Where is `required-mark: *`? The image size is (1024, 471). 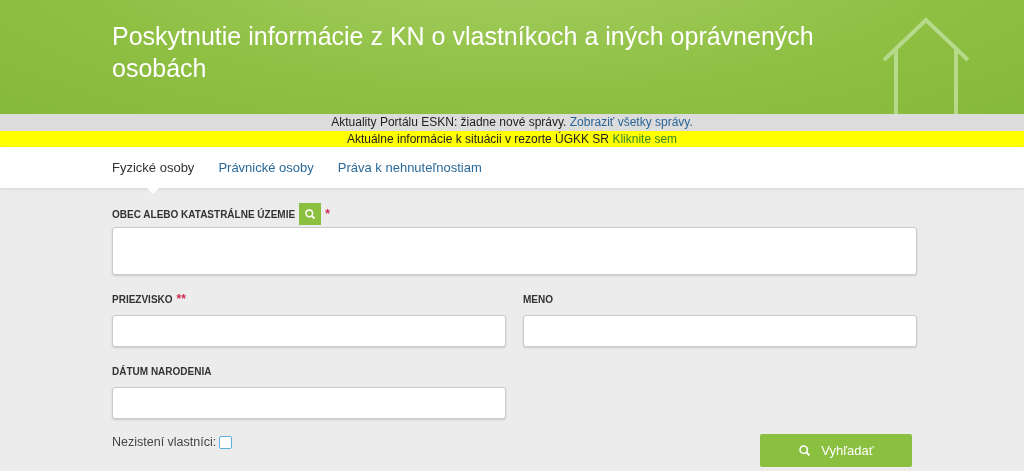 required-mark: * is located at coordinates (327, 214).